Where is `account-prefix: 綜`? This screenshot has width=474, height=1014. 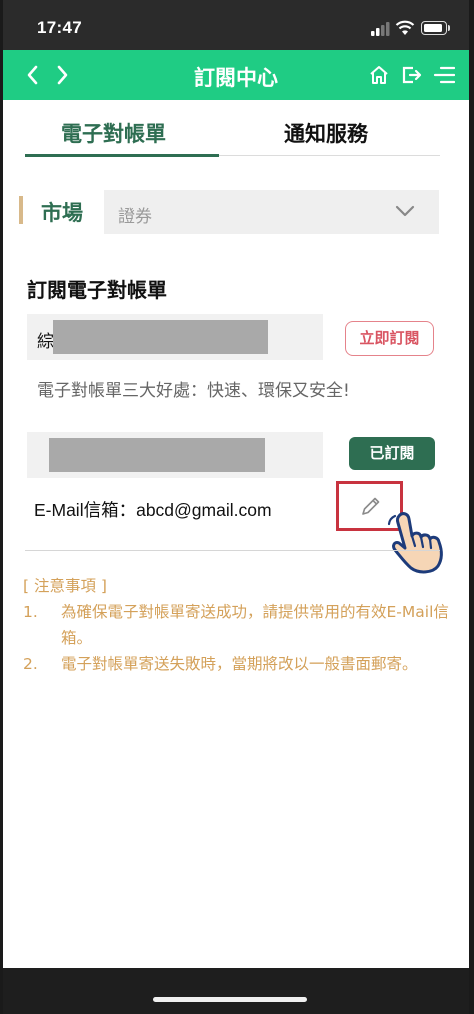
account-prefix: 綜 is located at coordinates (45, 342).